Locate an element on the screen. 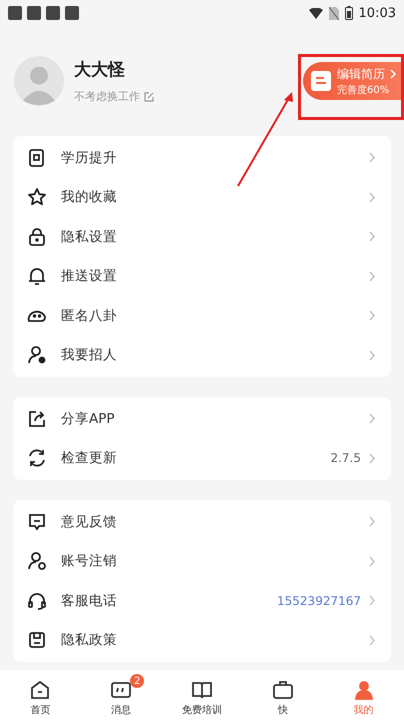  menu-item: 客服电话 15523927167 is located at coordinates (202, 600).